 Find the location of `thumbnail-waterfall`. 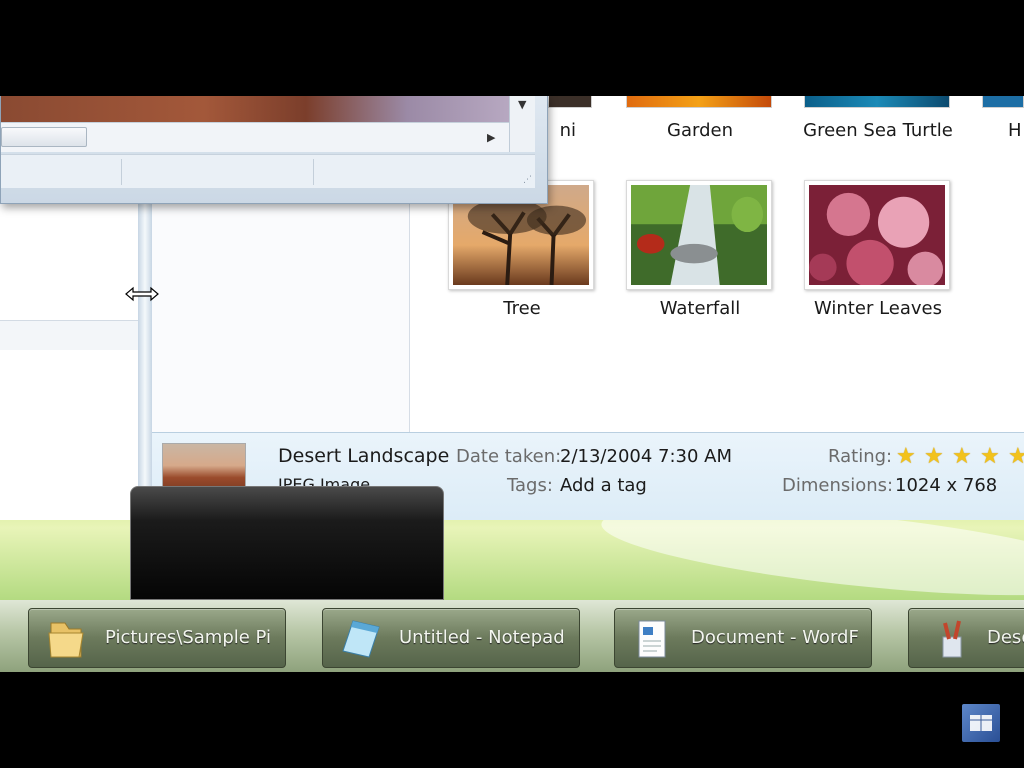

thumbnail-waterfall is located at coordinates (699, 235).